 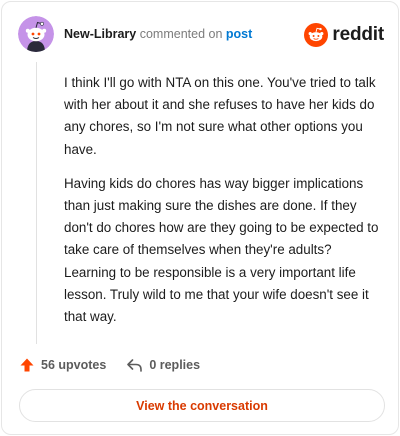 What do you see at coordinates (27, 365) in the screenshot?
I see `upvote-arrow-icon` at bounding box center [27, 365].